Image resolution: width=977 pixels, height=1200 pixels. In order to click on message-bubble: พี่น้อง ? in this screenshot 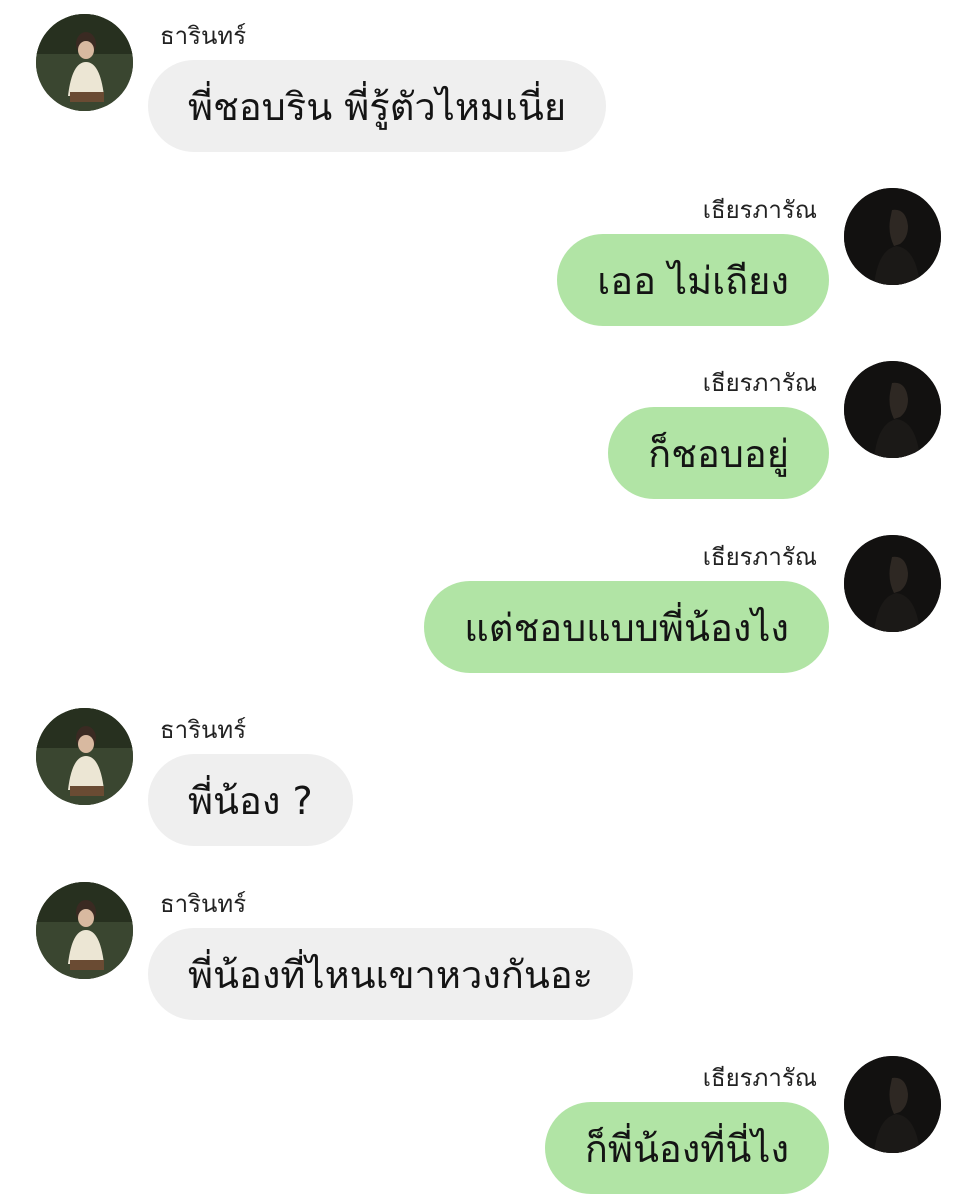, I will do `click(250, 800)`.